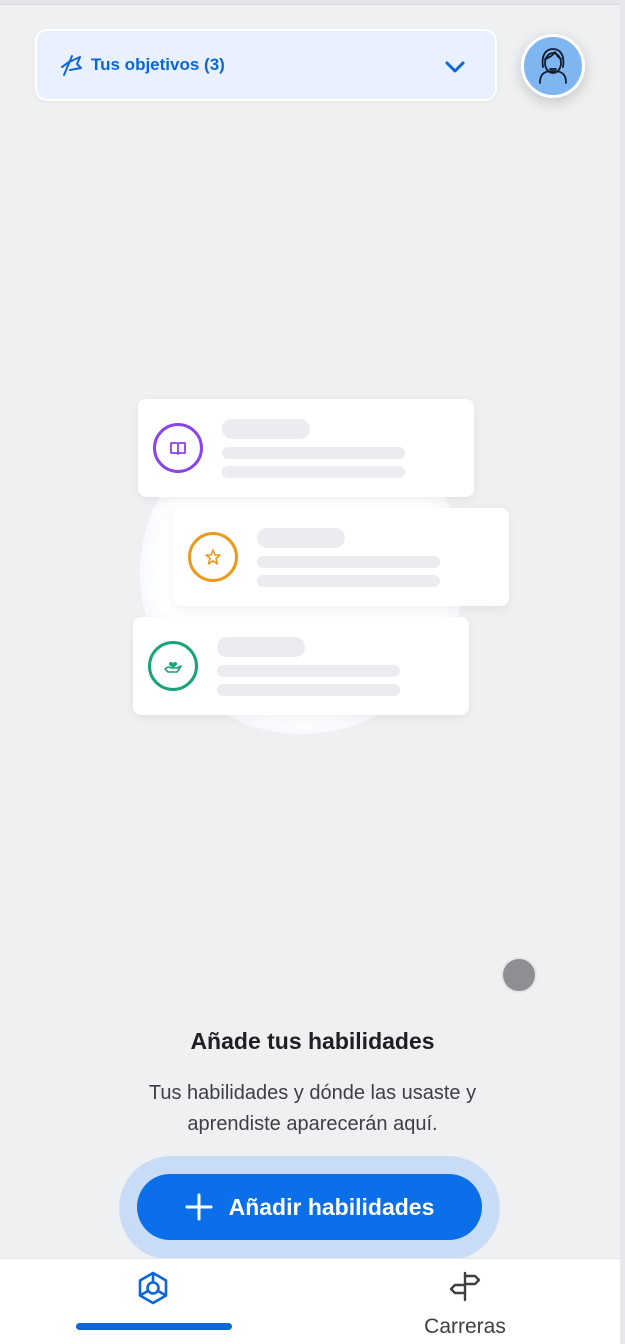 This screenshot has width=625, height=1344. I want to click on active-tab-indicator, so click(154, 1326).